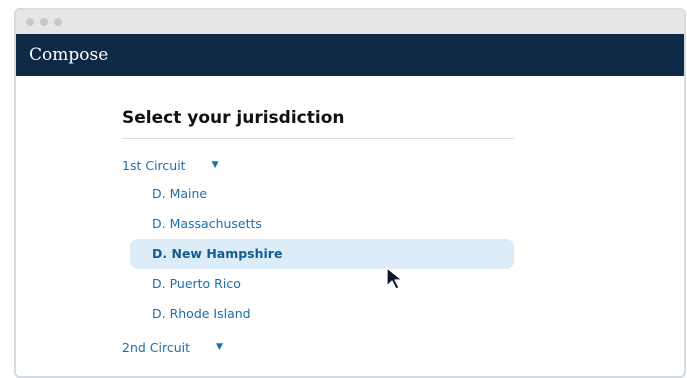 Image resolution: width=687 pixels, height=378 pixels. What do you see at coordinates (318, 347) in the screenshot?
I see `circuit-toggle-2nd: 2nd Circuit ▼` at bounding box center [318, 347].